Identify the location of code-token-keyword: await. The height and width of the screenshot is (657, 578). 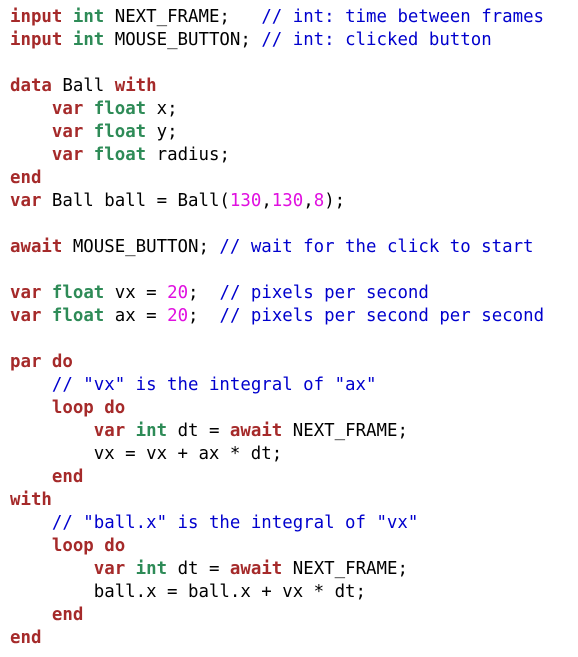
(256, 569).